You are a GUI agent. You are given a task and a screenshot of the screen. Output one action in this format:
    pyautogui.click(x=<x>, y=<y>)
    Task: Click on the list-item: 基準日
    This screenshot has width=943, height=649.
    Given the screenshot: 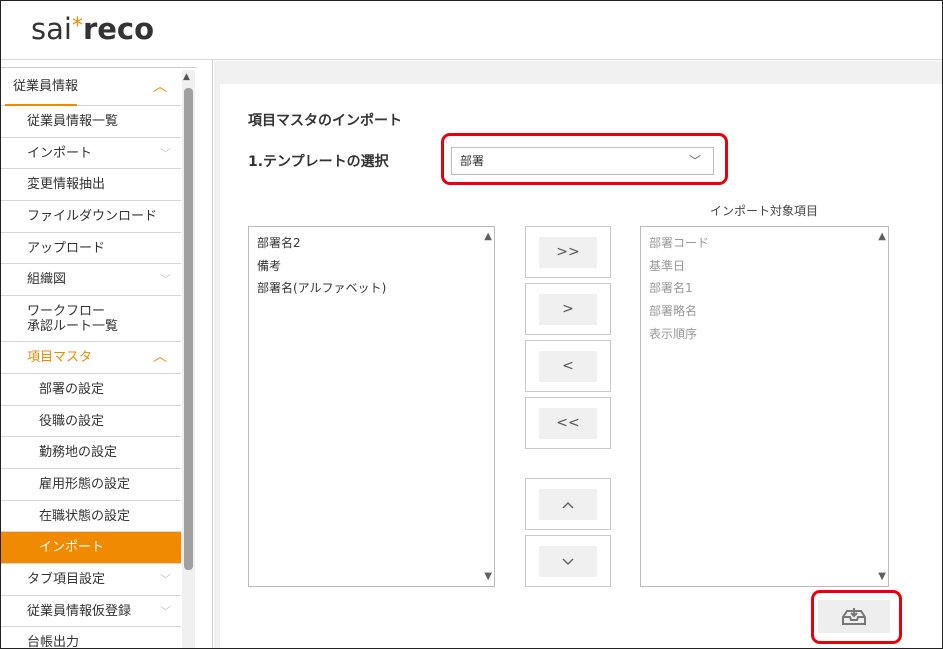 What is the action you would take?
    pyautogui.click(x=764, y=266)
    